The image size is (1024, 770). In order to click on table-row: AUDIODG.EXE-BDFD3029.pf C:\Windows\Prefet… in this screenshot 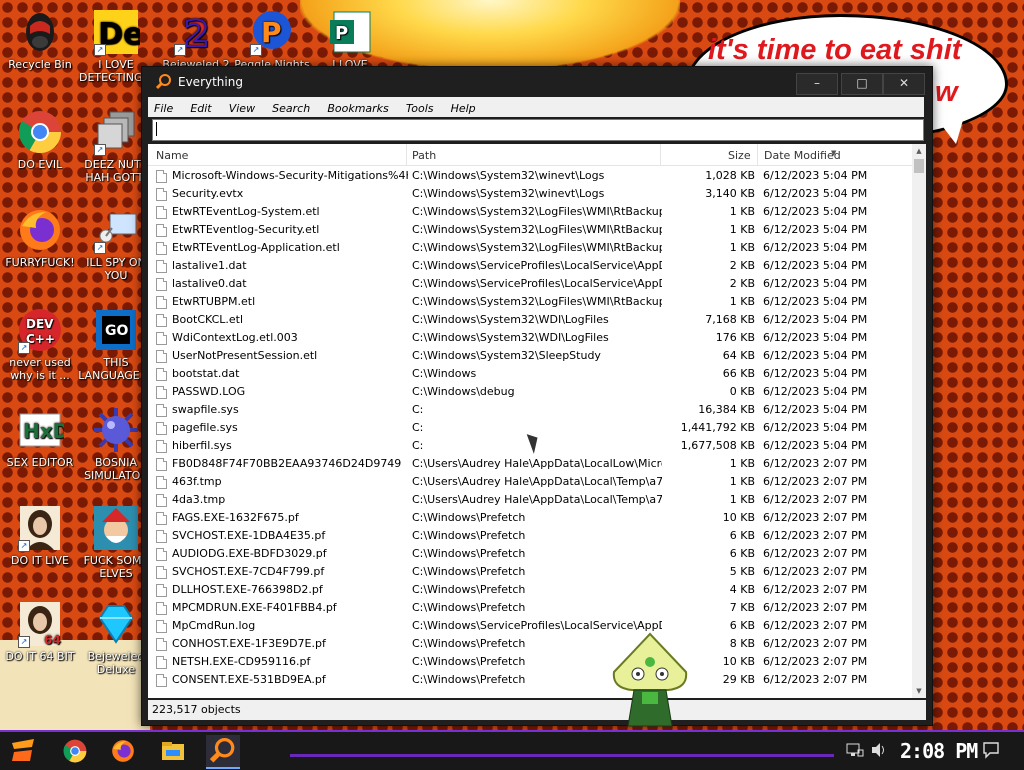, I will do `click(530, 554)`.